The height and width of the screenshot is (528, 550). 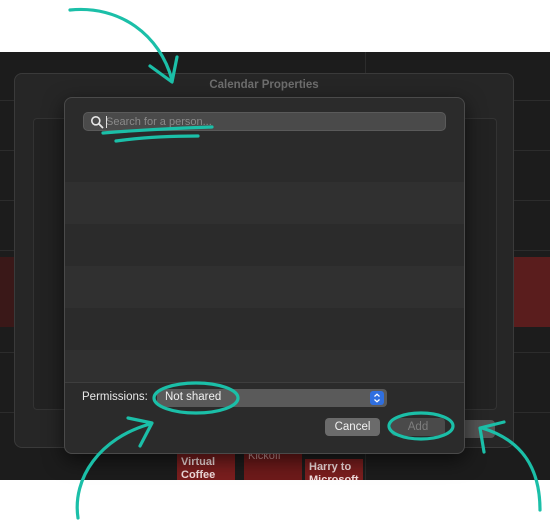 I want to click on calendar-event: Virtual Coffee, so click(x=206, y=467).